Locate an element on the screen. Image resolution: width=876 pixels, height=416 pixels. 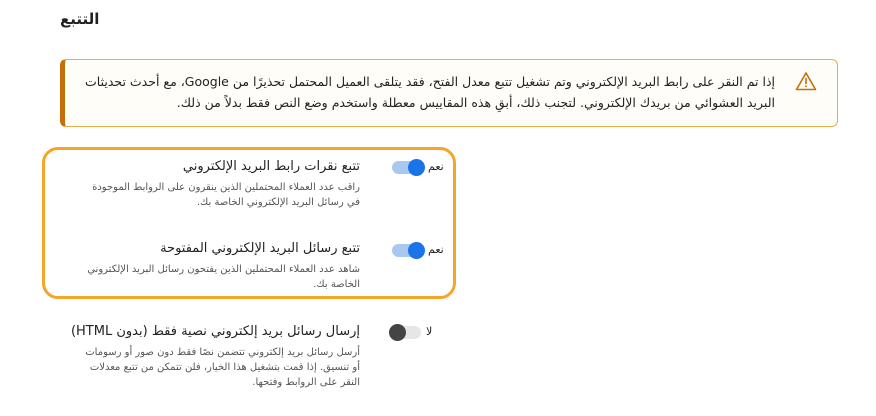
plain-text-only-toggle is located at coordinates (405, 332).